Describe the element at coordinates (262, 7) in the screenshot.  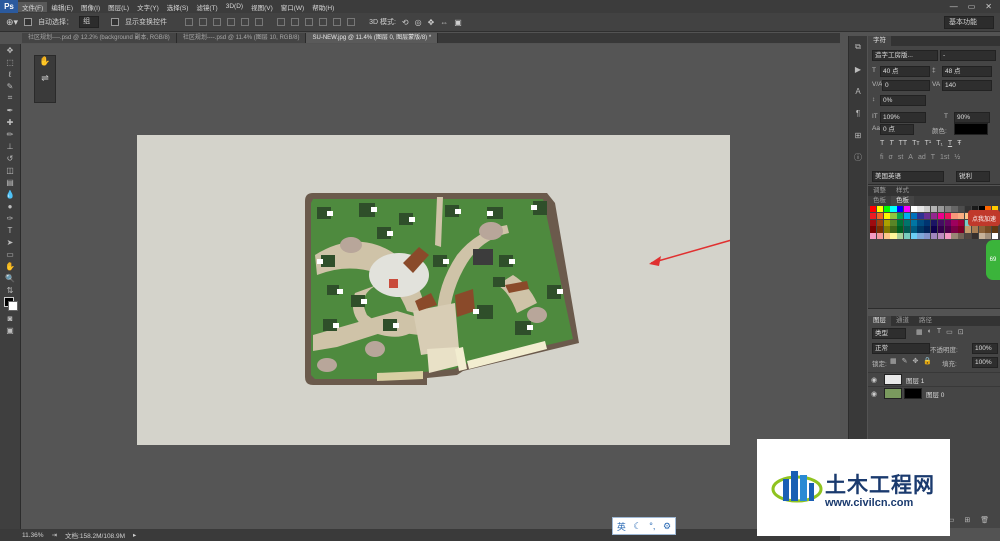
I see `menu-view: 视图(V)` at that location.